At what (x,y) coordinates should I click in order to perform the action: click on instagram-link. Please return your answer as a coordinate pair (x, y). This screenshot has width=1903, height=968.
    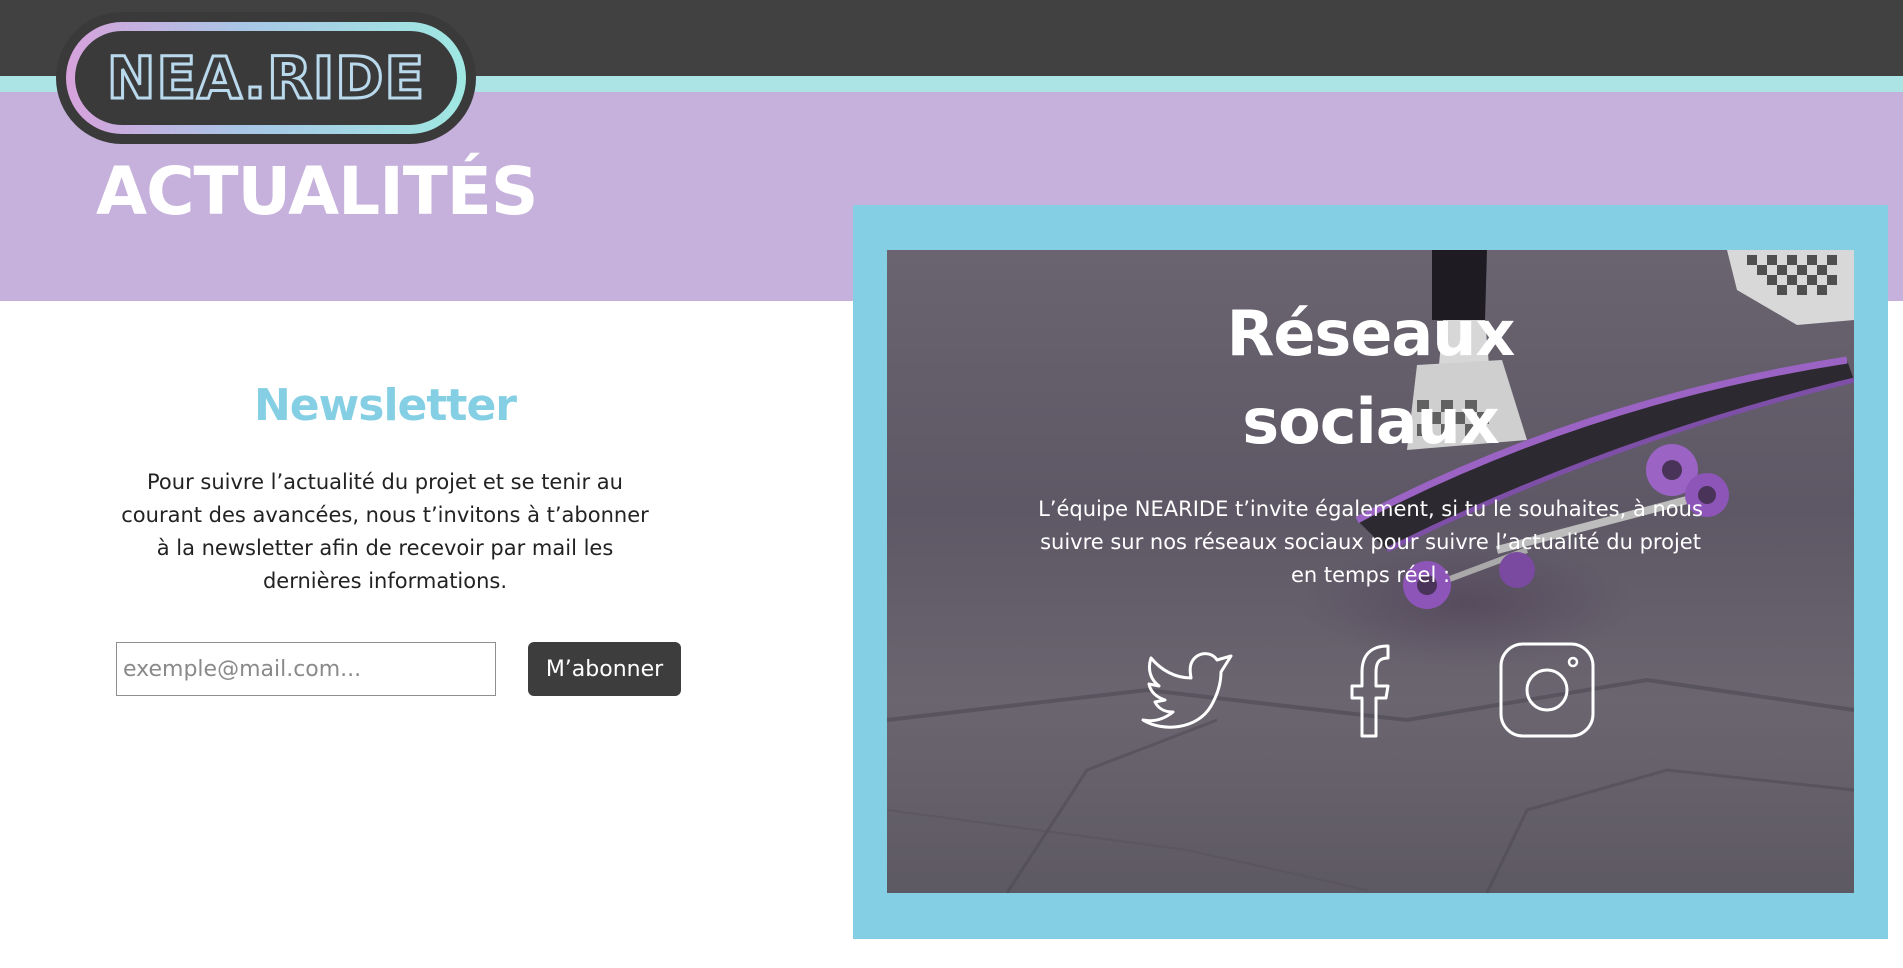
    Looking at the image, I should click on (1547, 690).